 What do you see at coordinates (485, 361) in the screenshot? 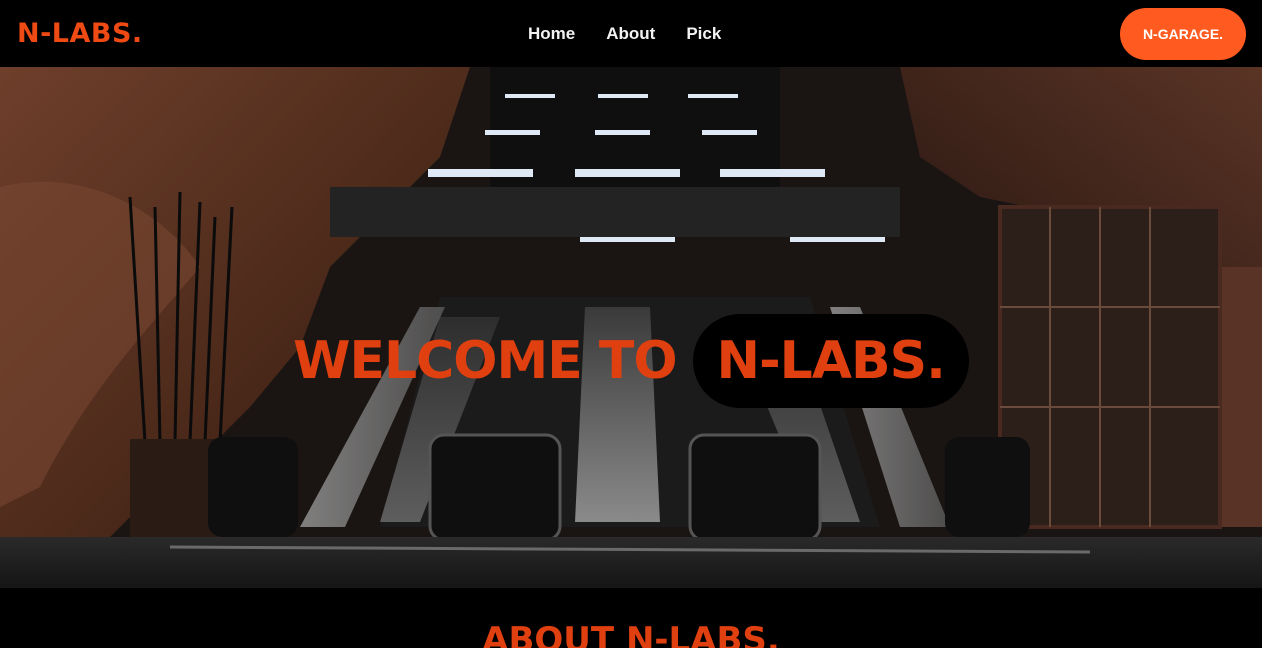
I see `hero-title-lead: WELCOME TO` at bounding box center [485, 361].